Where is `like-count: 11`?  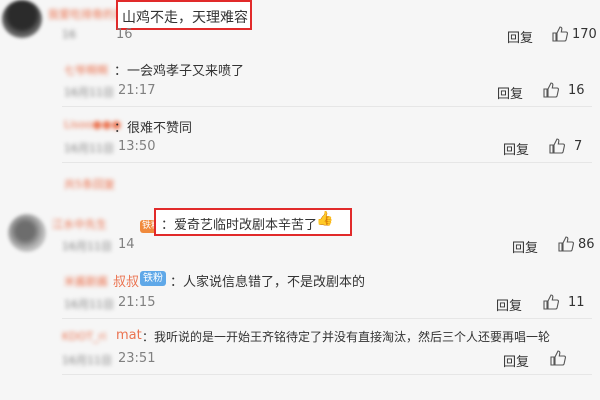
like-count: 11 is located at coordinates (576, 302).